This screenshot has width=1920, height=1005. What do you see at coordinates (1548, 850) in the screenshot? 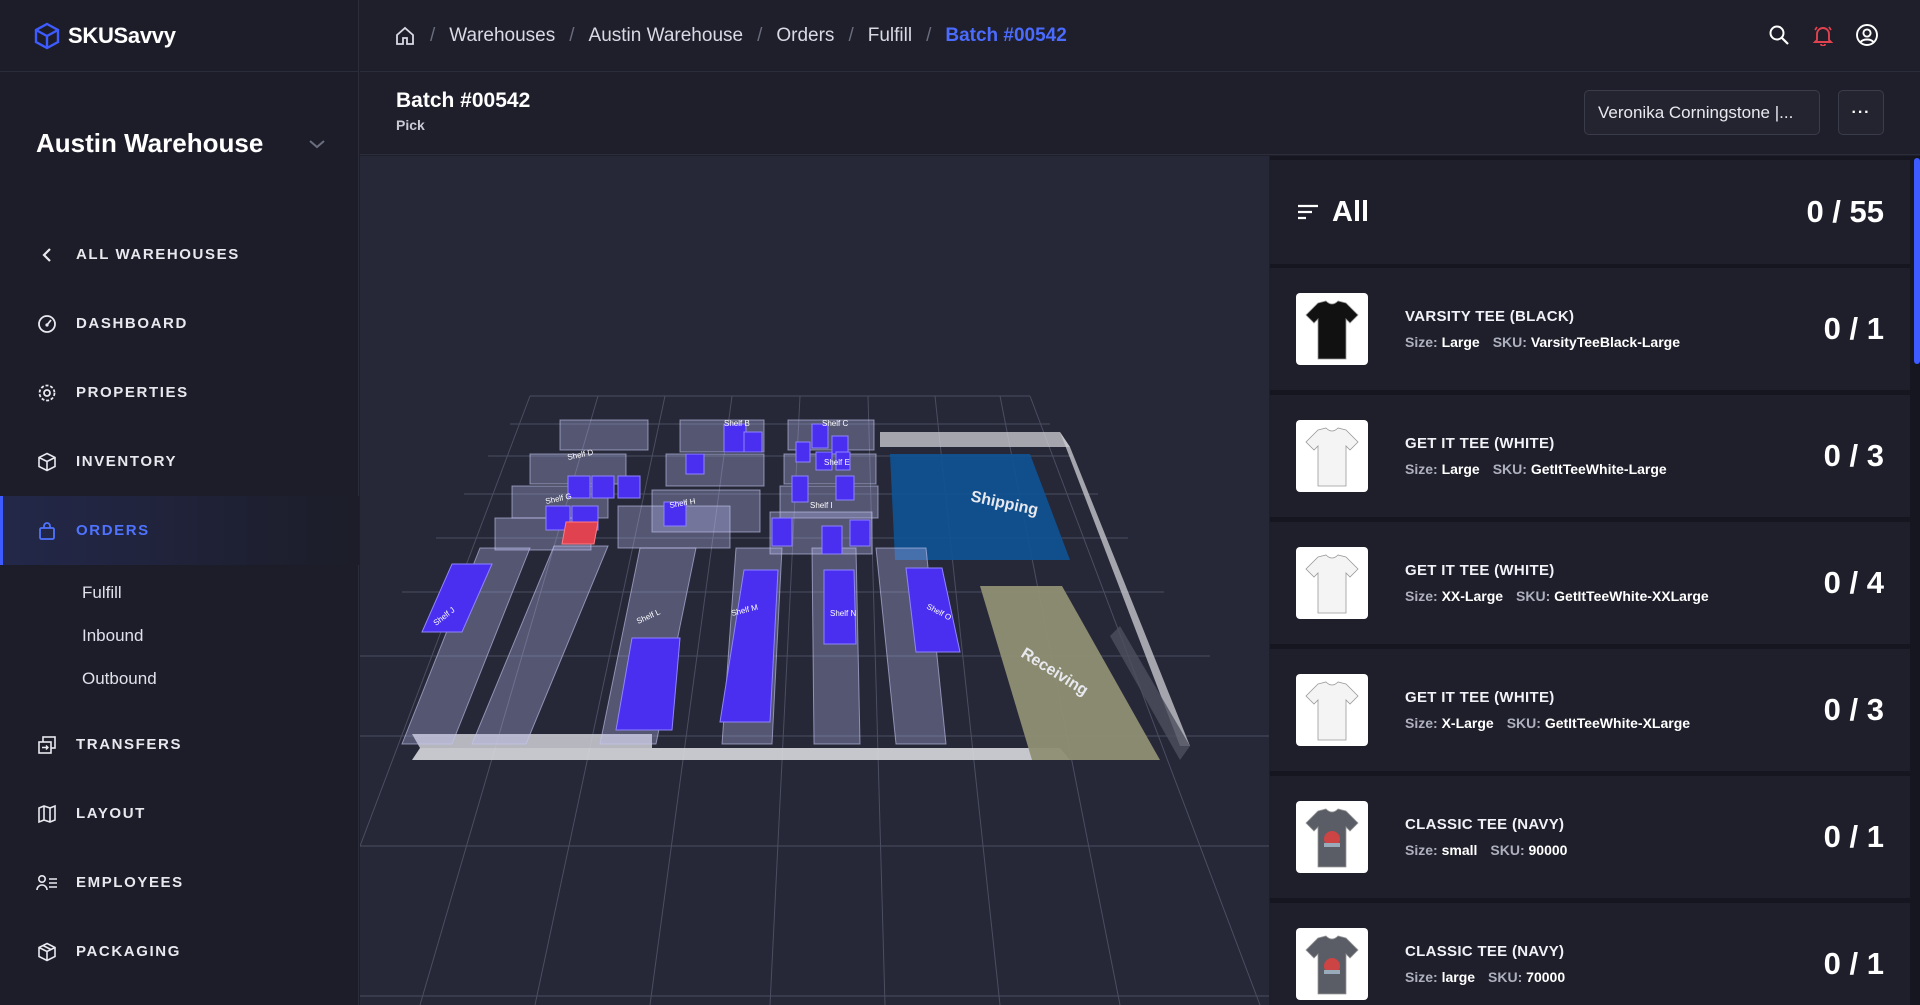
I see `sku-value: 90000` at bounding box center [1548, 850].